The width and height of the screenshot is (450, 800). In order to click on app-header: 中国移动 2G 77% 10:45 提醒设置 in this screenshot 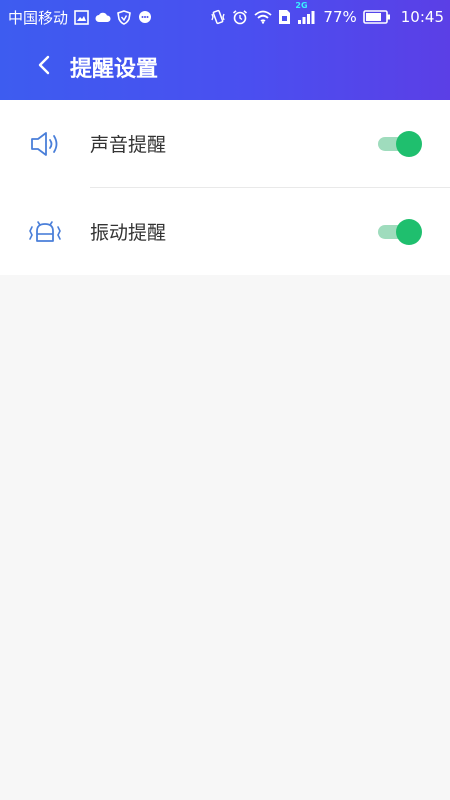, I will do `click(225, 50)`.